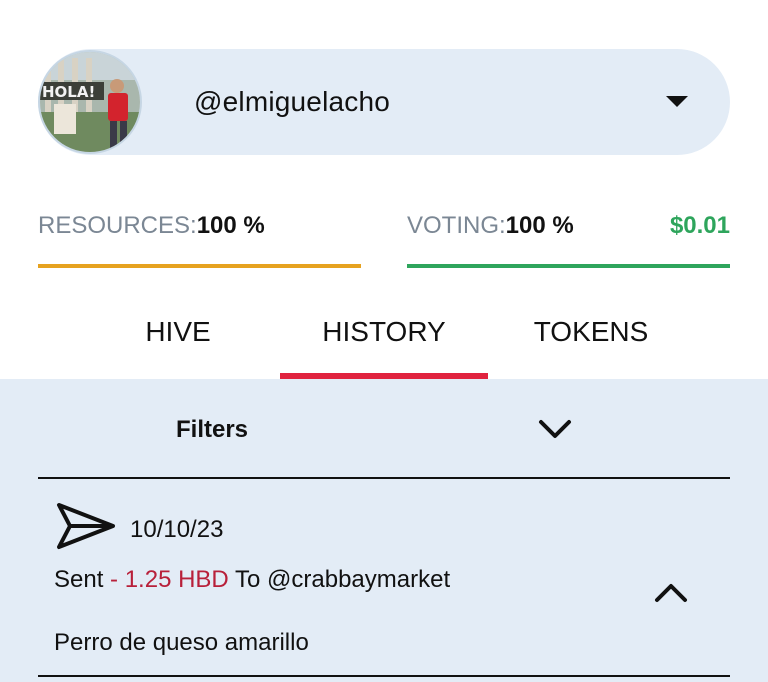  I want to click on vote-value: $0.01, so click(699, 225).